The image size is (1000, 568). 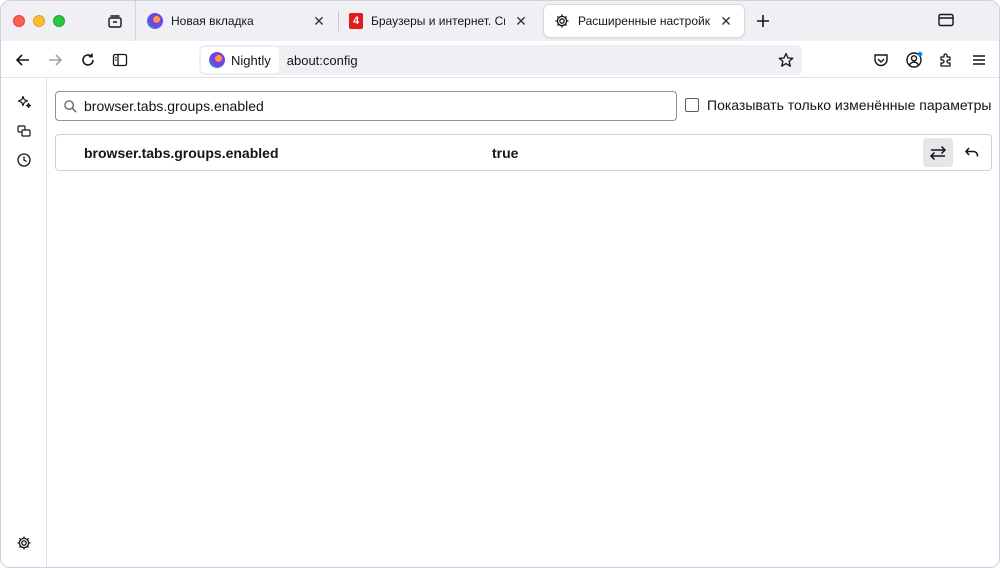 What do you see at coordinates (212, 21) in the screenshot?
I see `tab-title: Новая вкладка` at bounding box center [212, 21].